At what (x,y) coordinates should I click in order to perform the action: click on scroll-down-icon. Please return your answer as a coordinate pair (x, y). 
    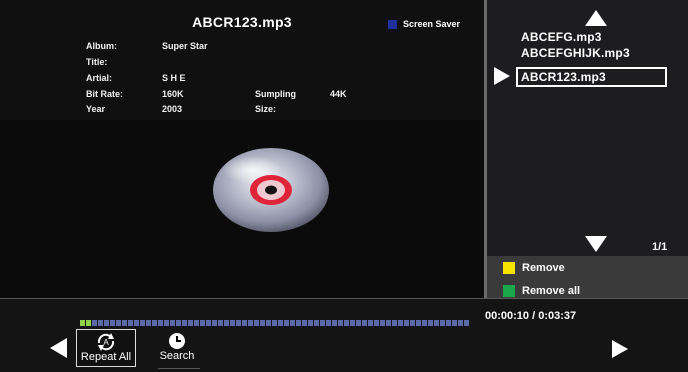
    Looking at the image, I should click on (596, 244).